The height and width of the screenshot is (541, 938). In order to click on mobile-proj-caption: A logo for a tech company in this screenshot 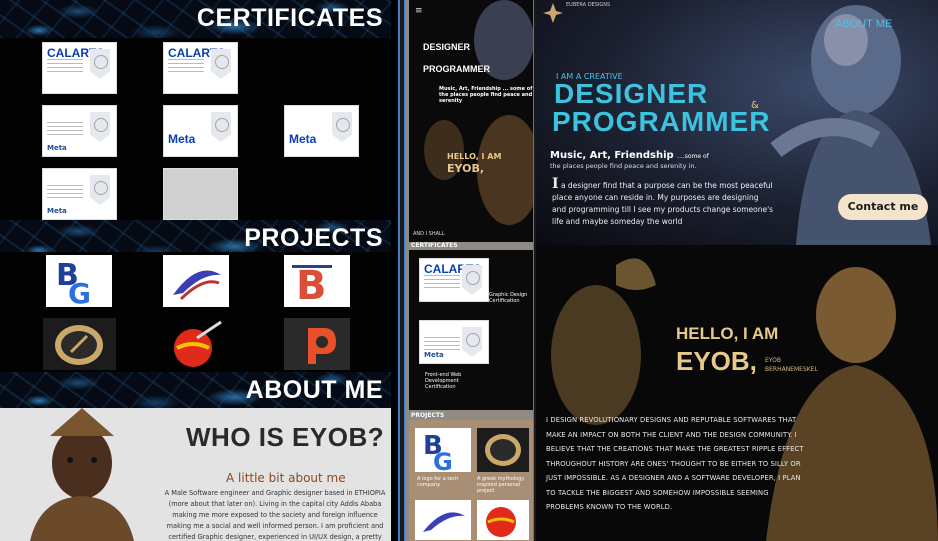, I will do `click(438, 482)`.